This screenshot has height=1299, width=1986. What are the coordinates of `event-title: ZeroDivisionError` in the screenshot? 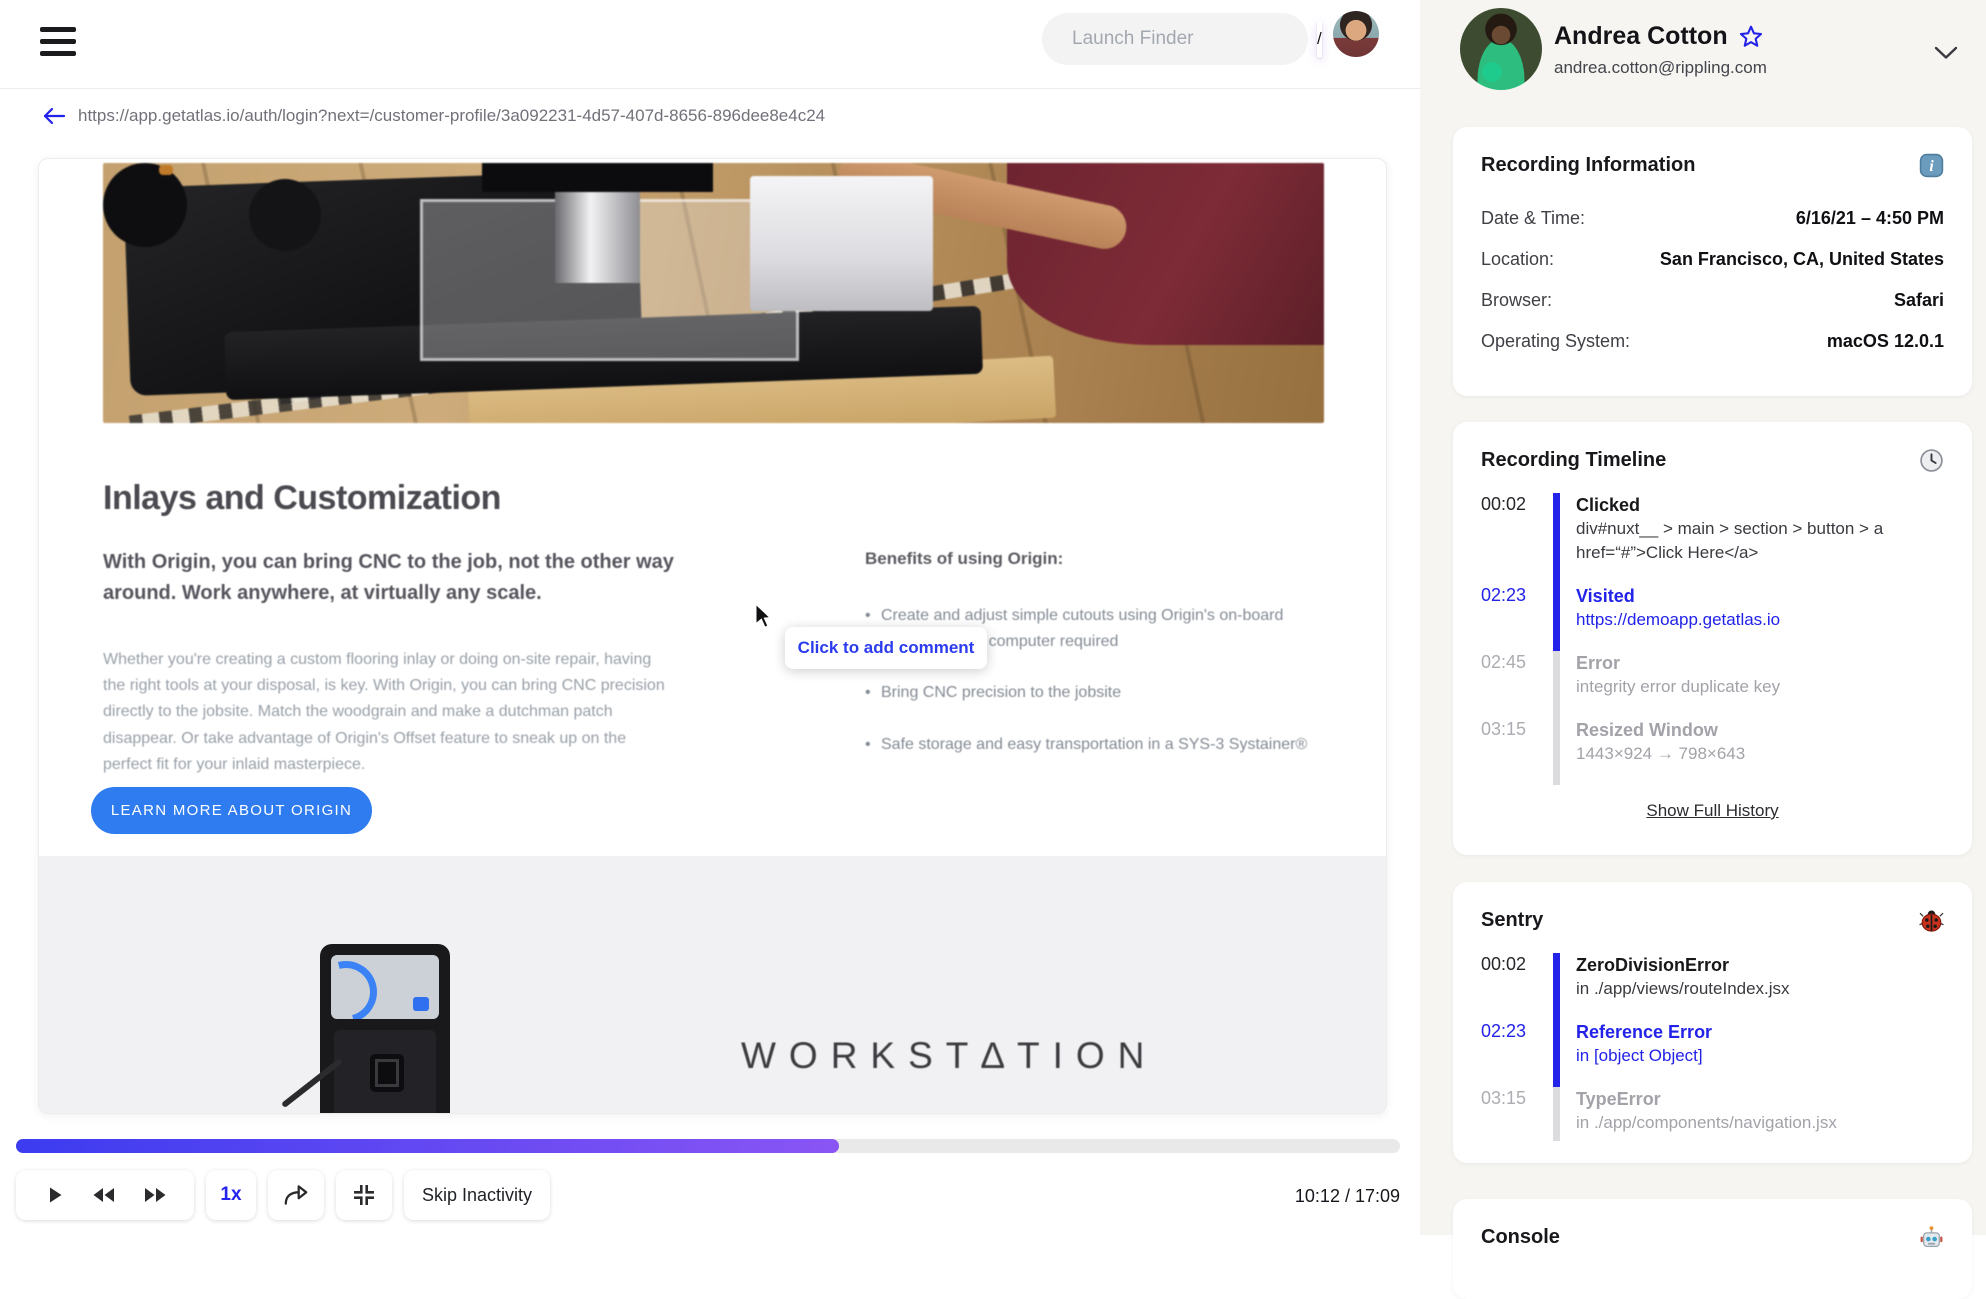 It's located at (1653, 965).